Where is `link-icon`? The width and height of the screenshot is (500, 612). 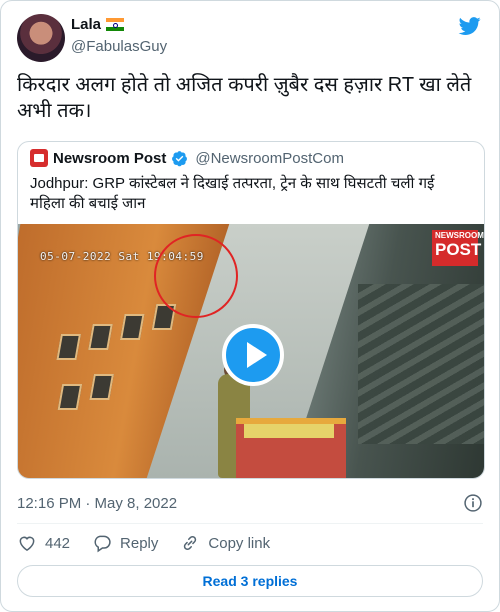
link-icon is located at coordinates (190, 543).